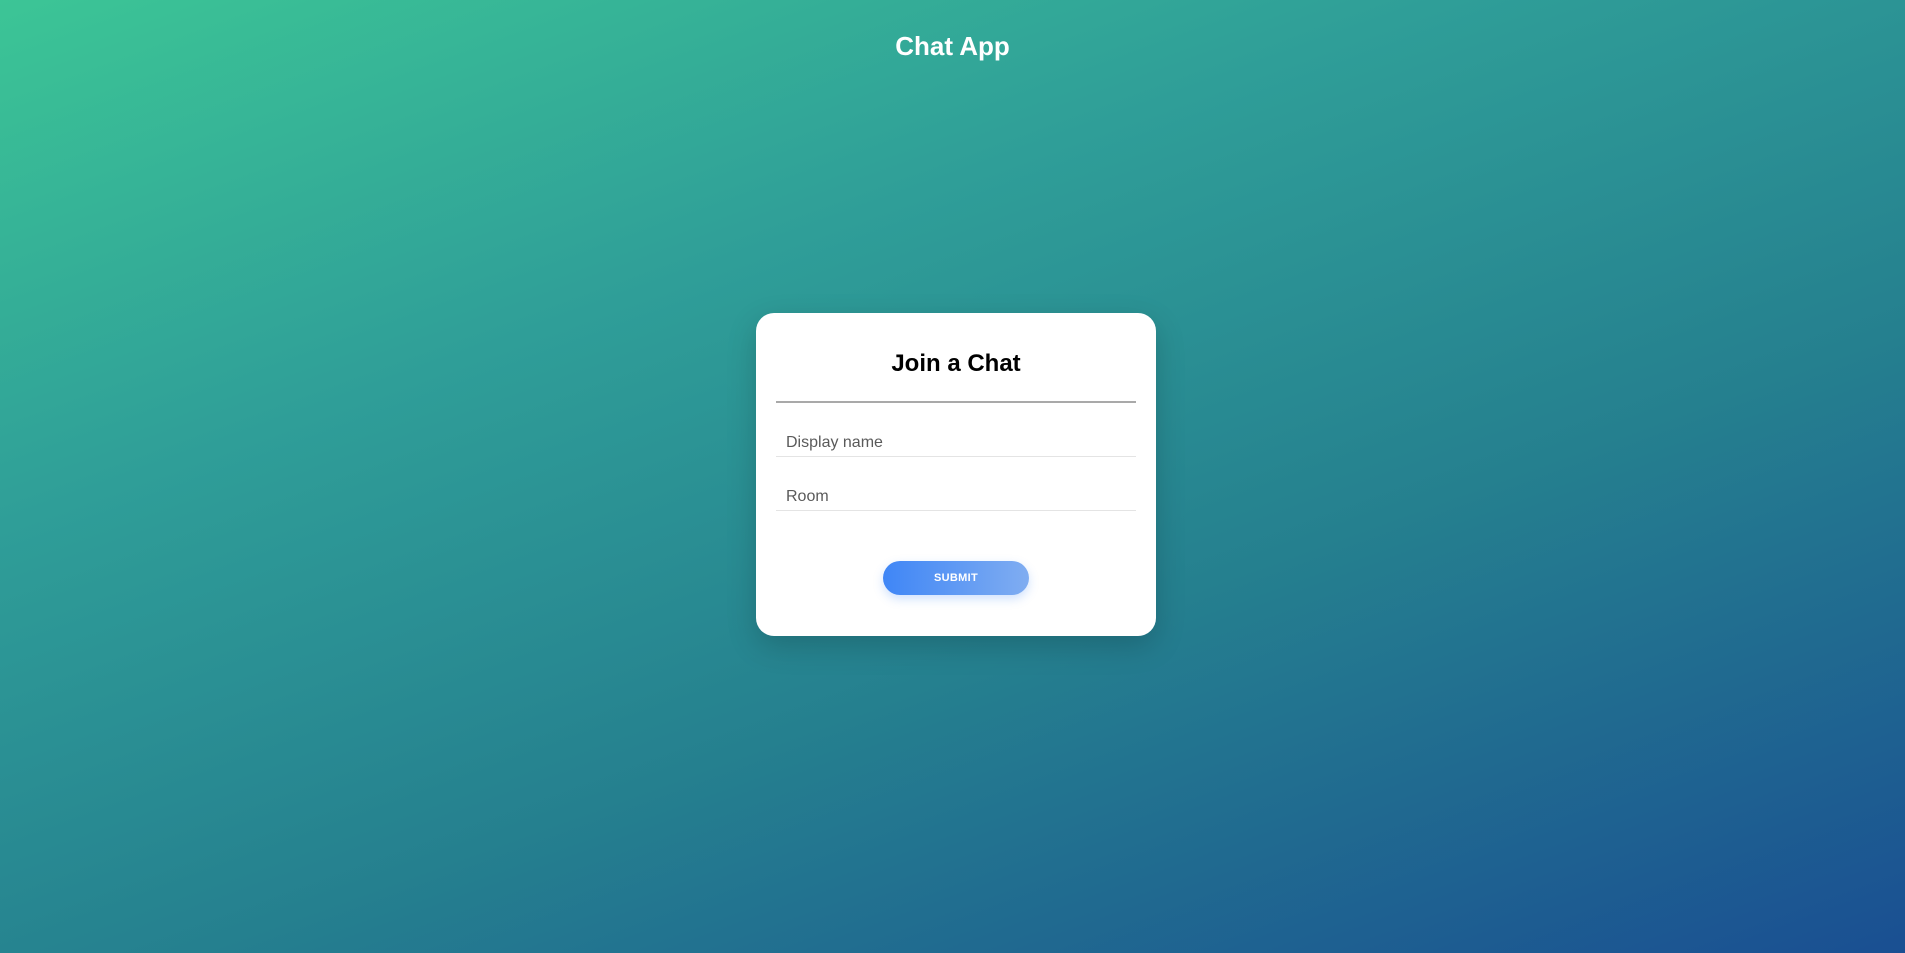 This screenshot has height=953, width=1905. I want to click on title-divider, so click(956, 402).